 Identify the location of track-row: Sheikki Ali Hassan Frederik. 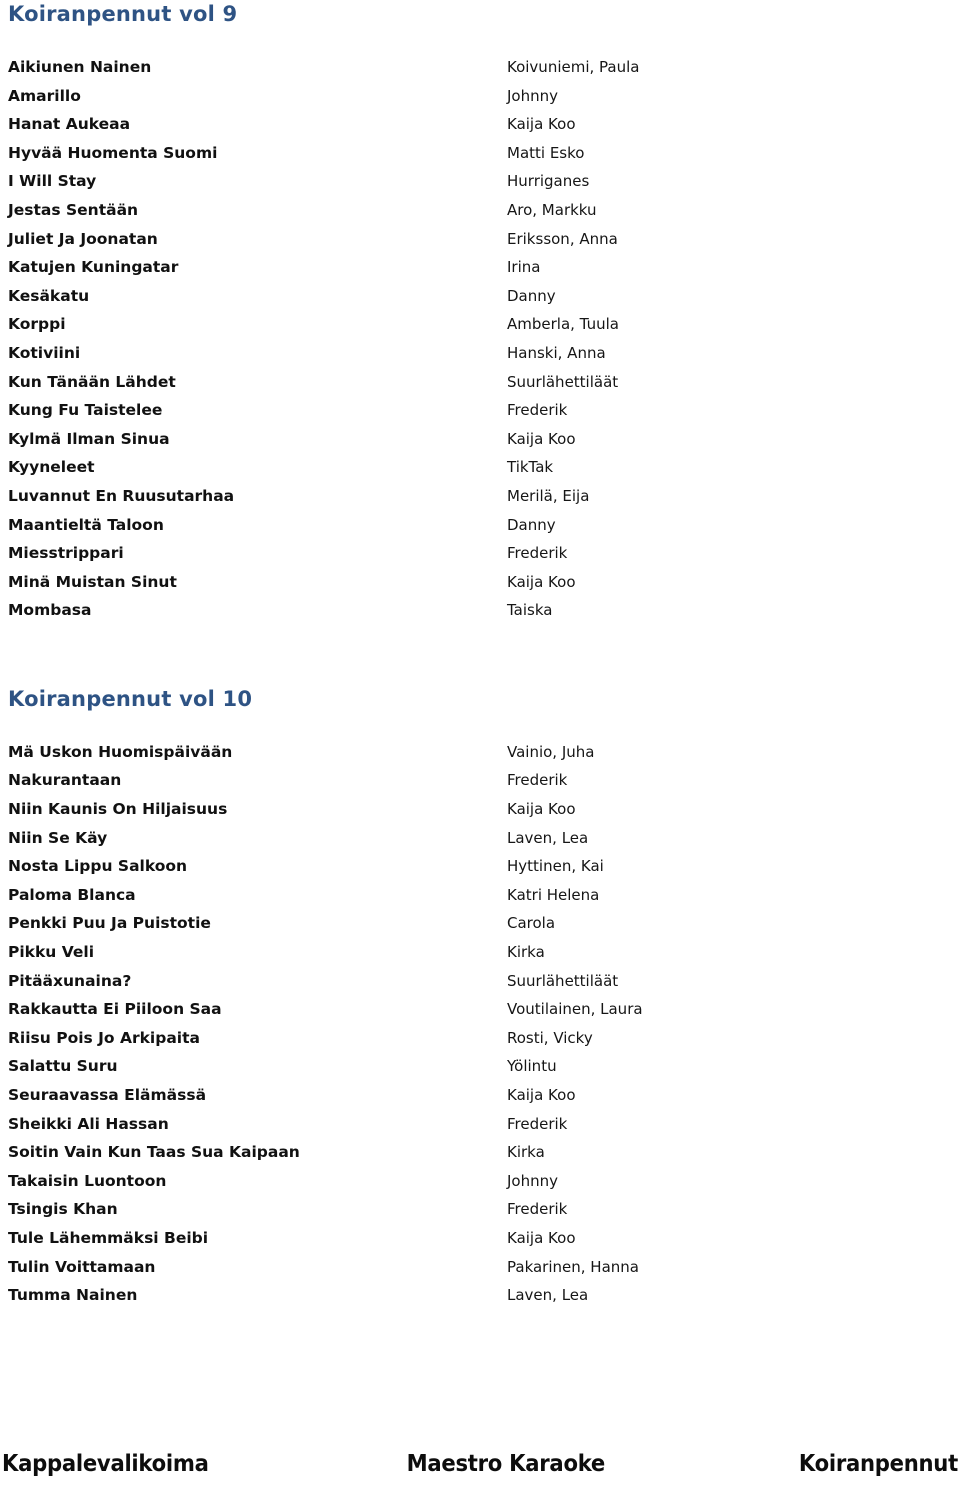
(480, 1124).